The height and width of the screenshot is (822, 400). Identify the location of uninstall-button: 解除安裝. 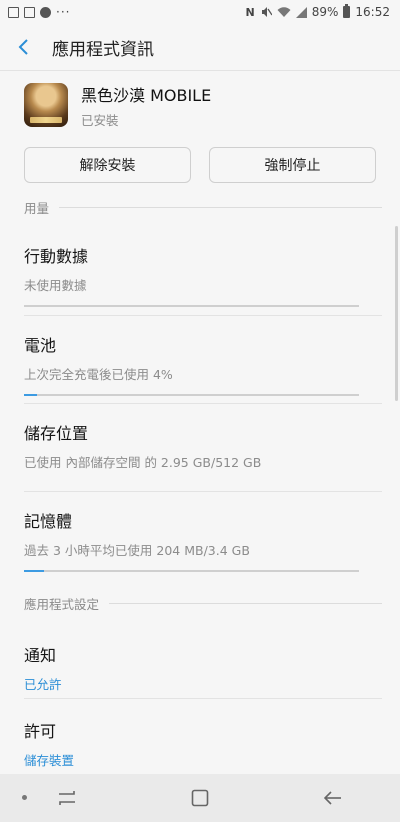
(107, 165).